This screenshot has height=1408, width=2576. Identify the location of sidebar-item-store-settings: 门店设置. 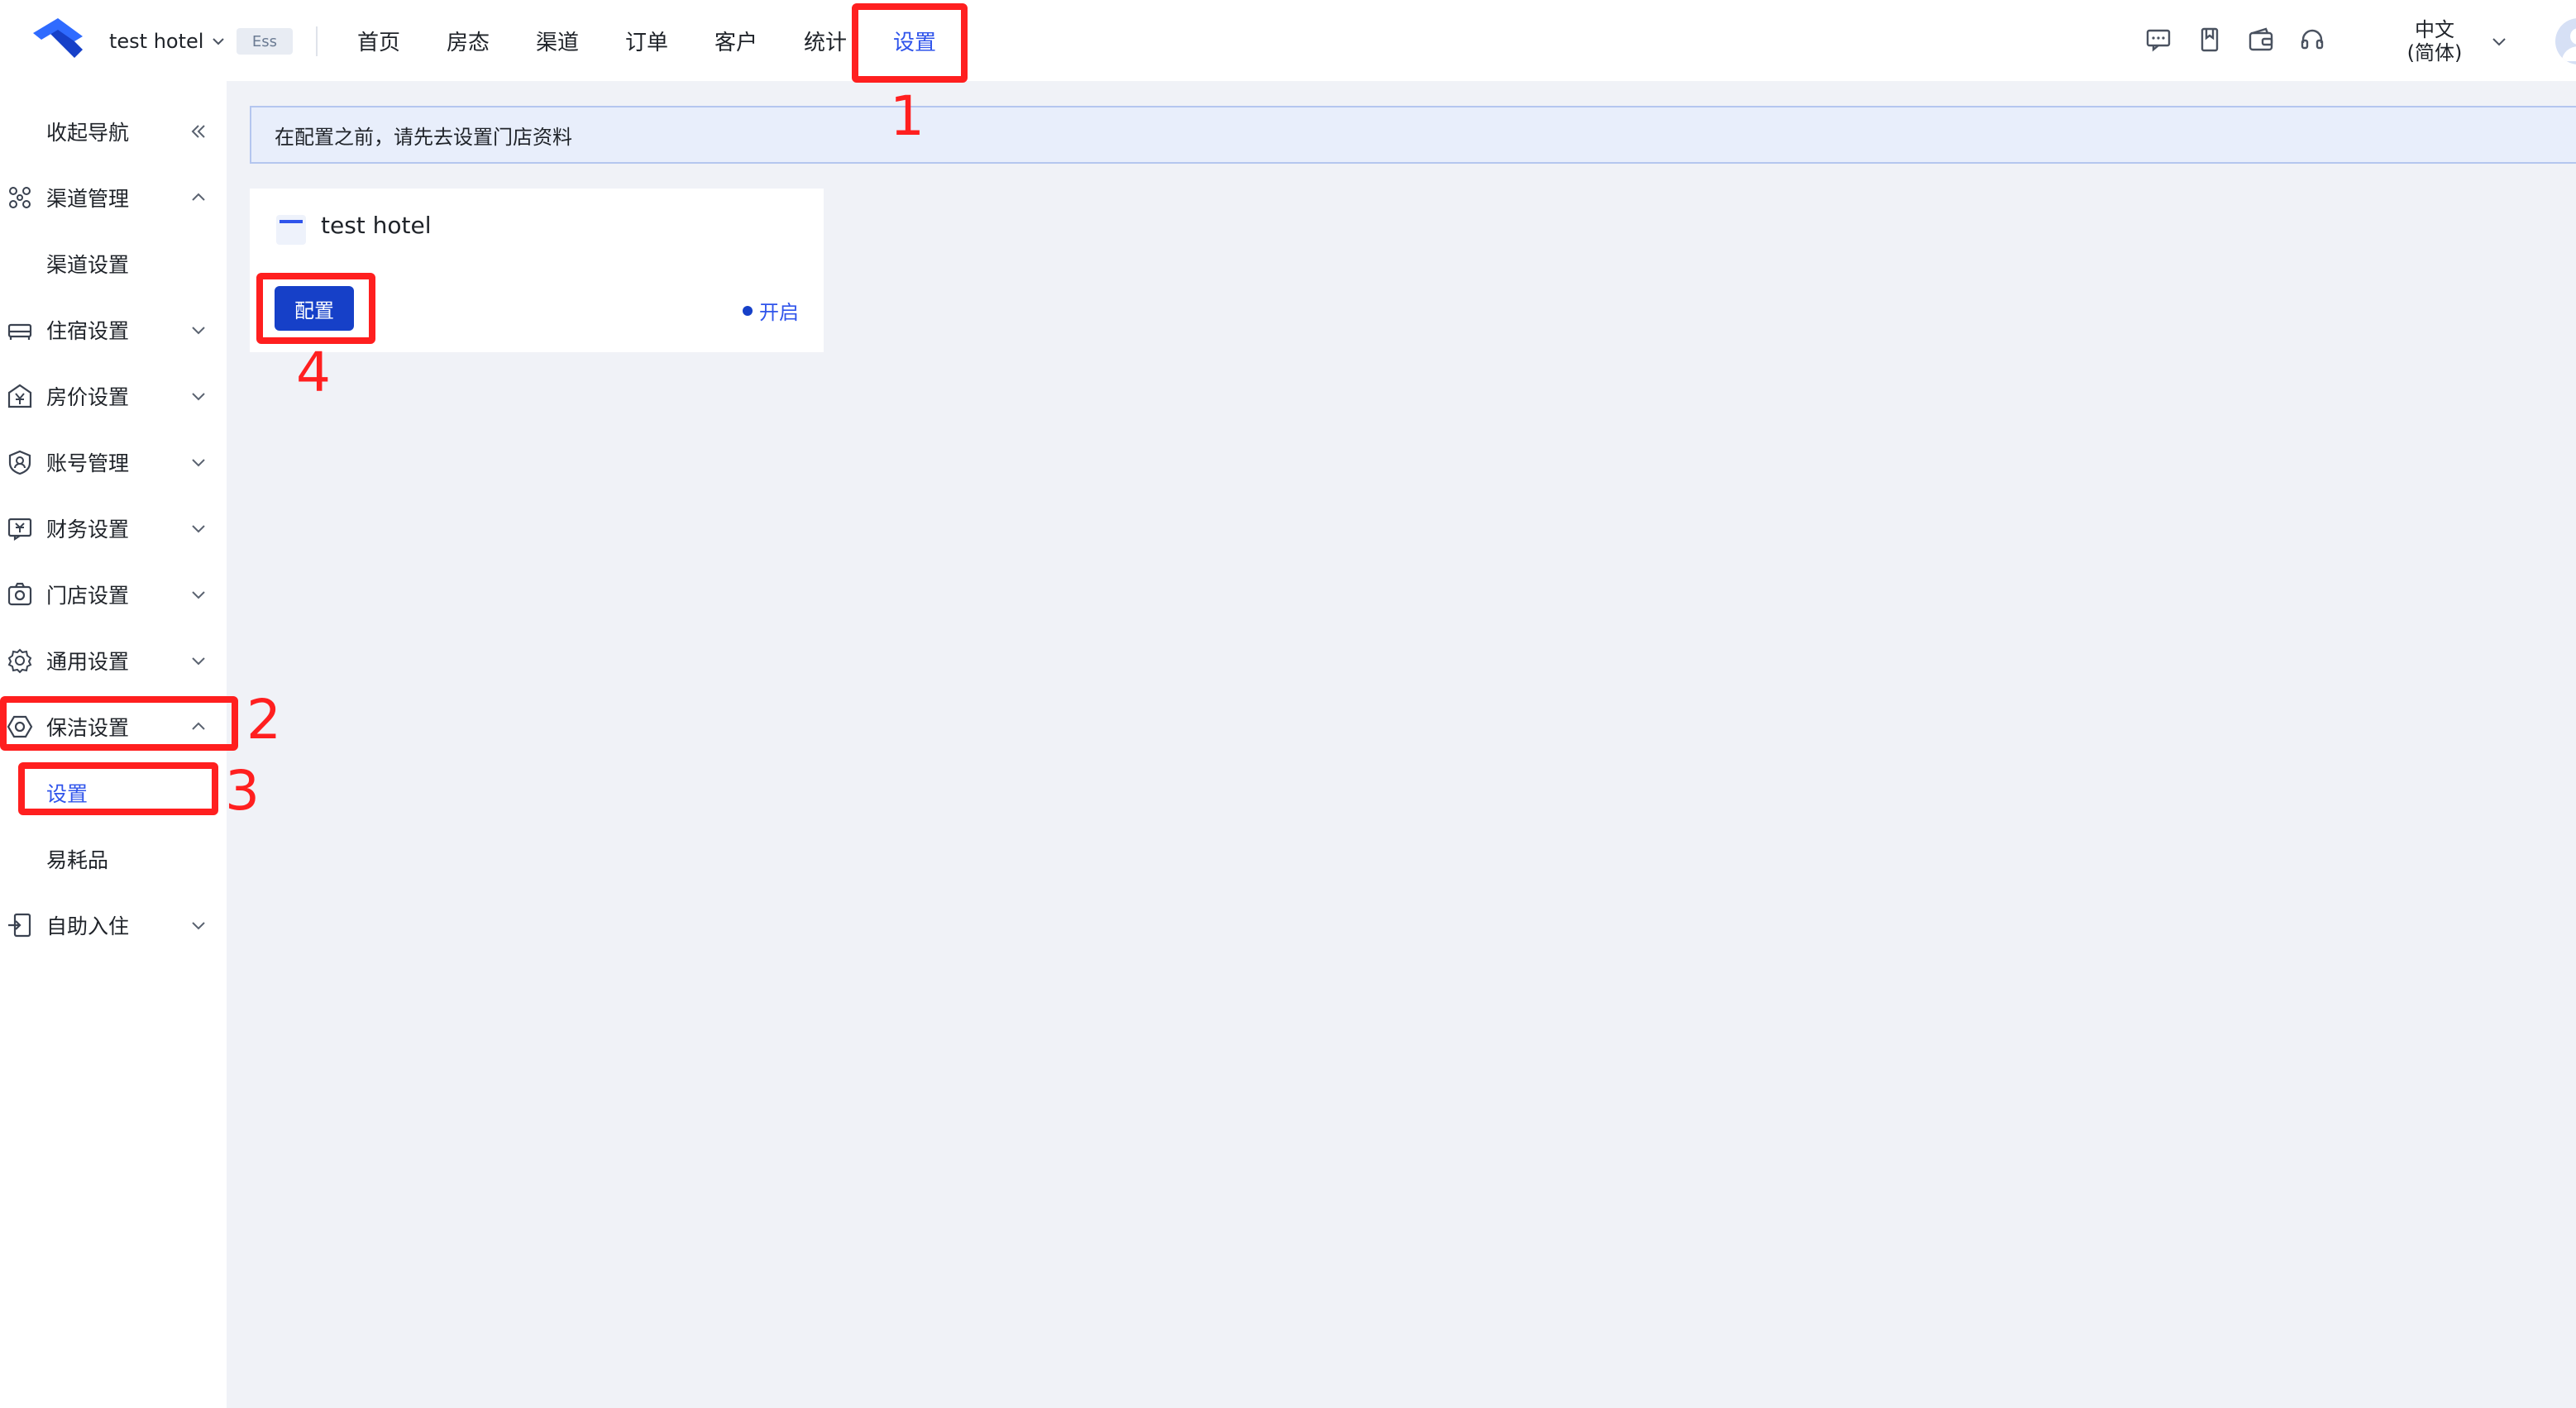
(113, 594).